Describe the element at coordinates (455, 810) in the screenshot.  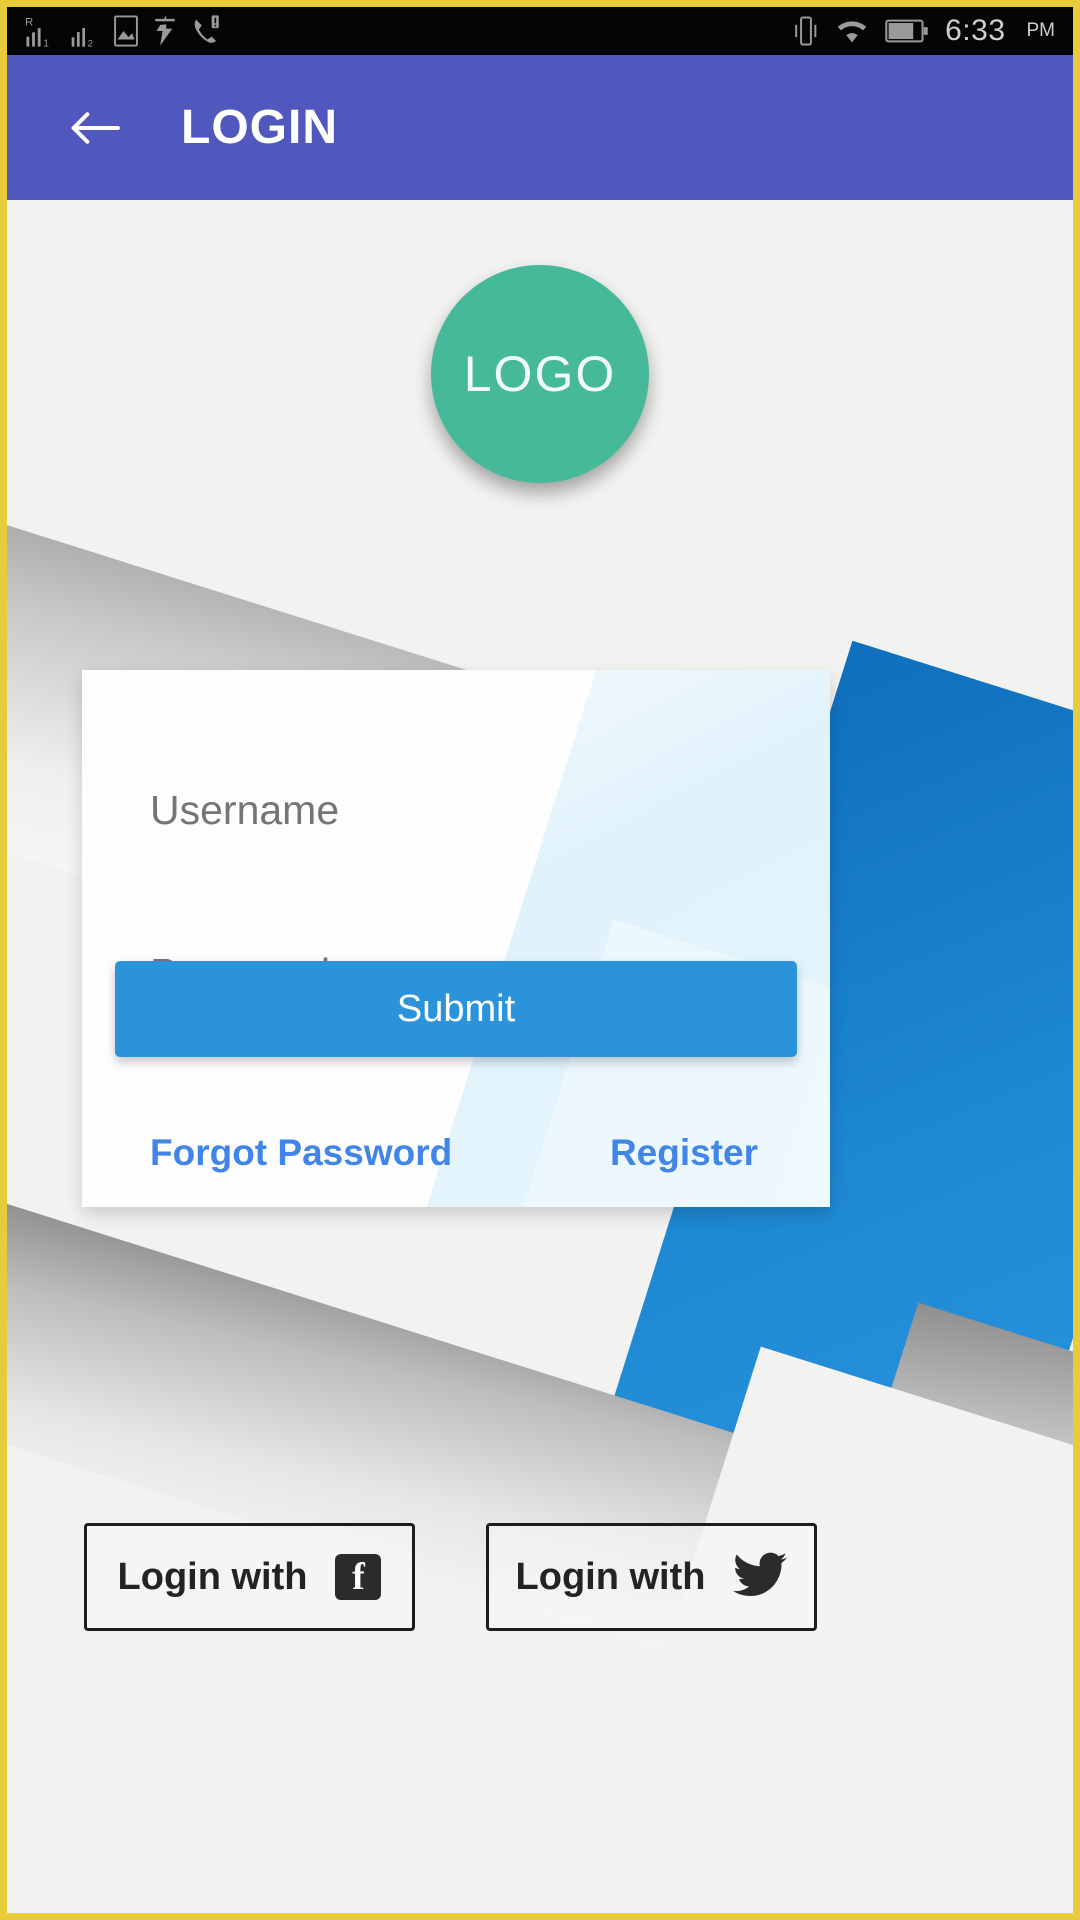
I see `username-input` at that location.